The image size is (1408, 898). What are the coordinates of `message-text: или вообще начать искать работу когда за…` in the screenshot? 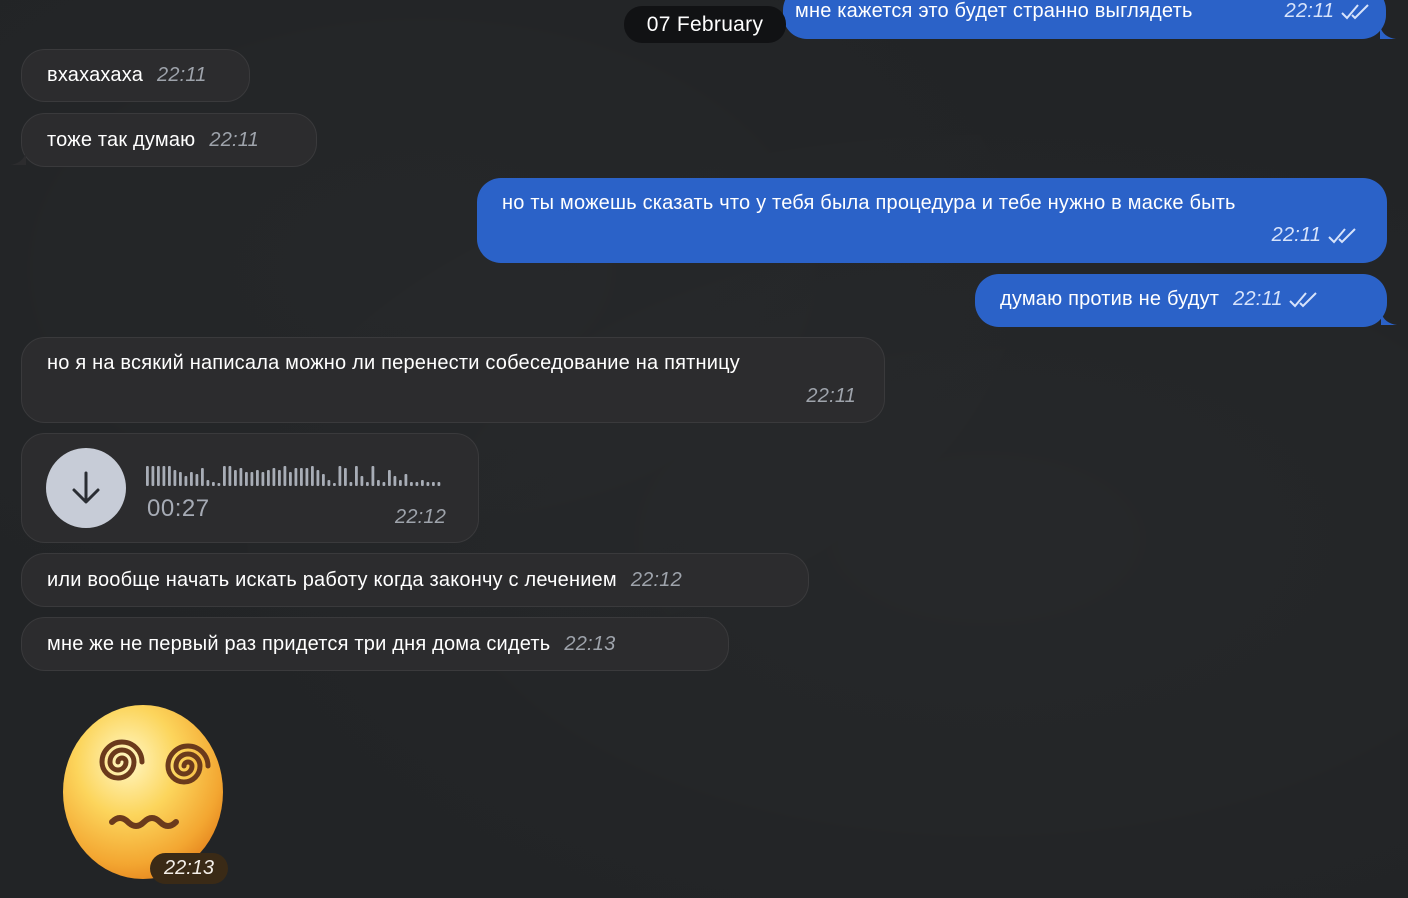 It's located at (332, 580).